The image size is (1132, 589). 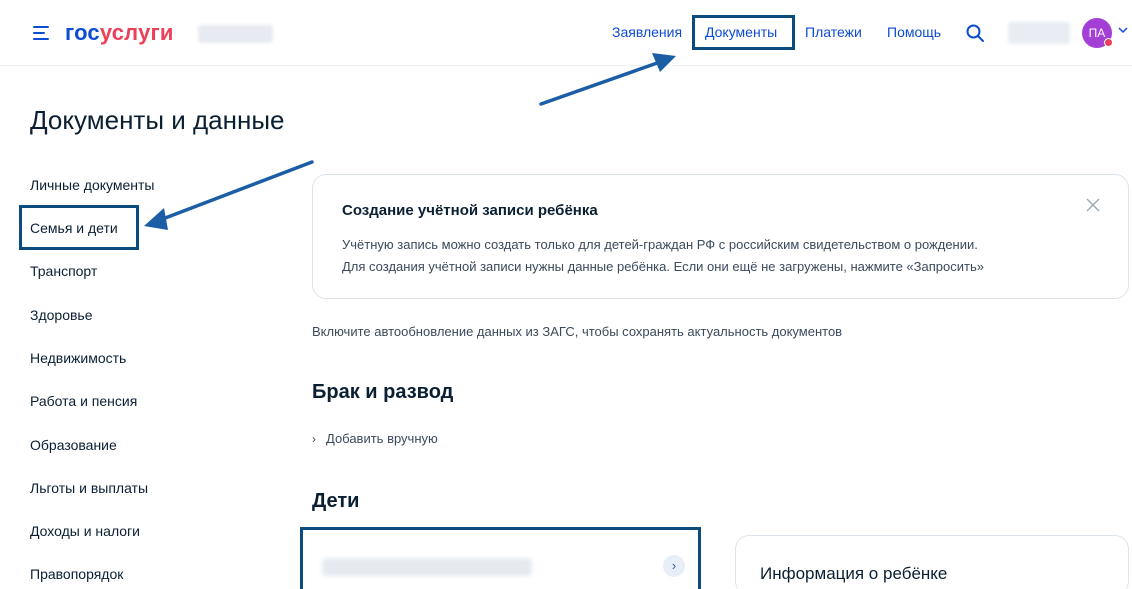 What do you see at coordinates (235, 34) in the screenshot?
I see `region-selector-blurred` at bounding box center [235, 34].